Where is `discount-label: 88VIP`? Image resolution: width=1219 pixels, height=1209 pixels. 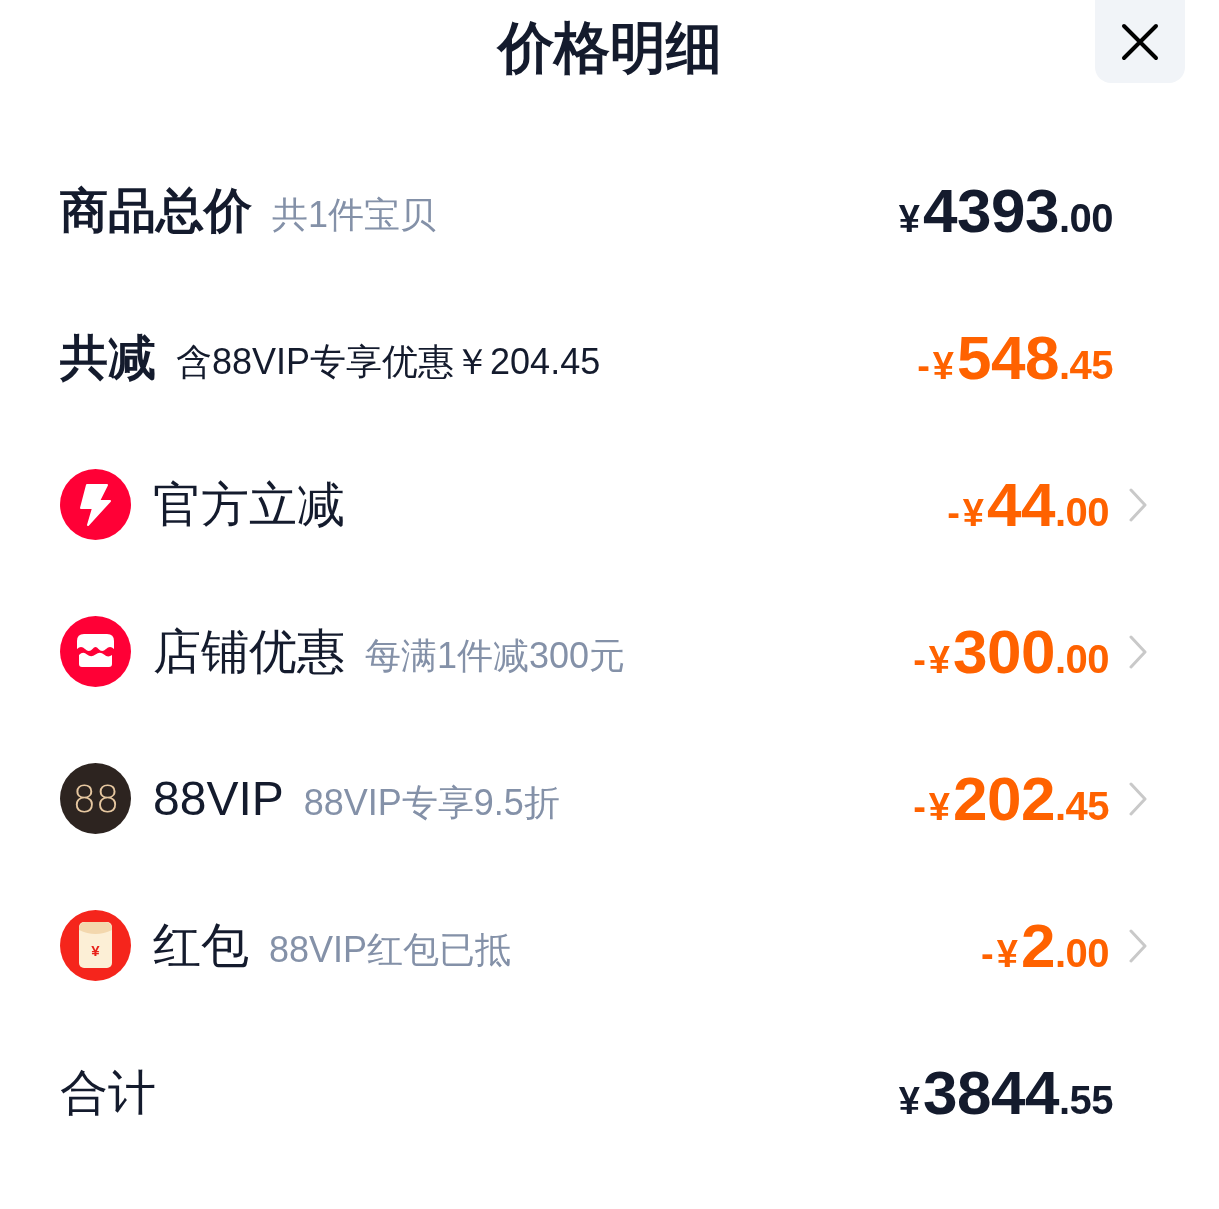 discount-label: 88VIP is located at coordinates (218, 798).